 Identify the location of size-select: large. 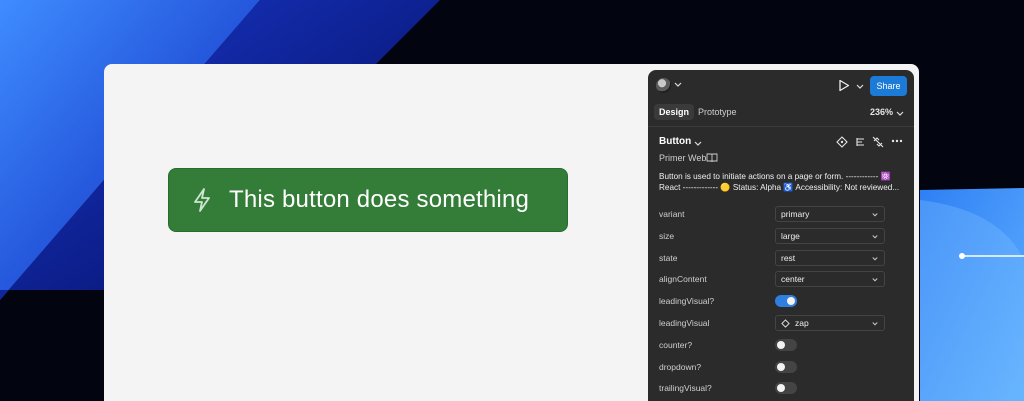
(830, 236).